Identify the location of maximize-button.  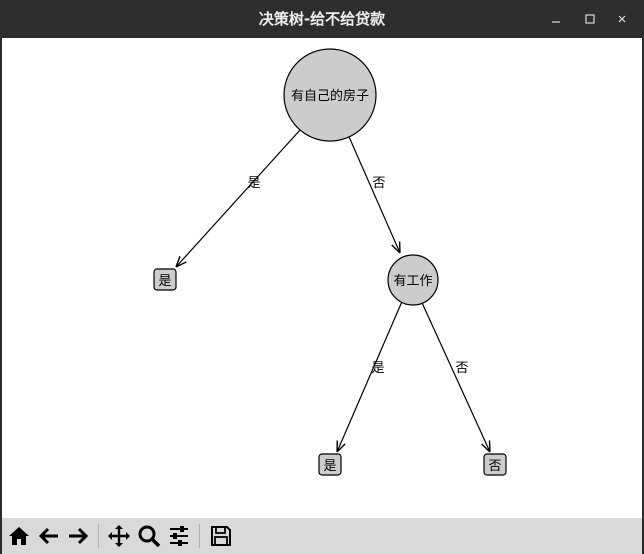
(590, 19).